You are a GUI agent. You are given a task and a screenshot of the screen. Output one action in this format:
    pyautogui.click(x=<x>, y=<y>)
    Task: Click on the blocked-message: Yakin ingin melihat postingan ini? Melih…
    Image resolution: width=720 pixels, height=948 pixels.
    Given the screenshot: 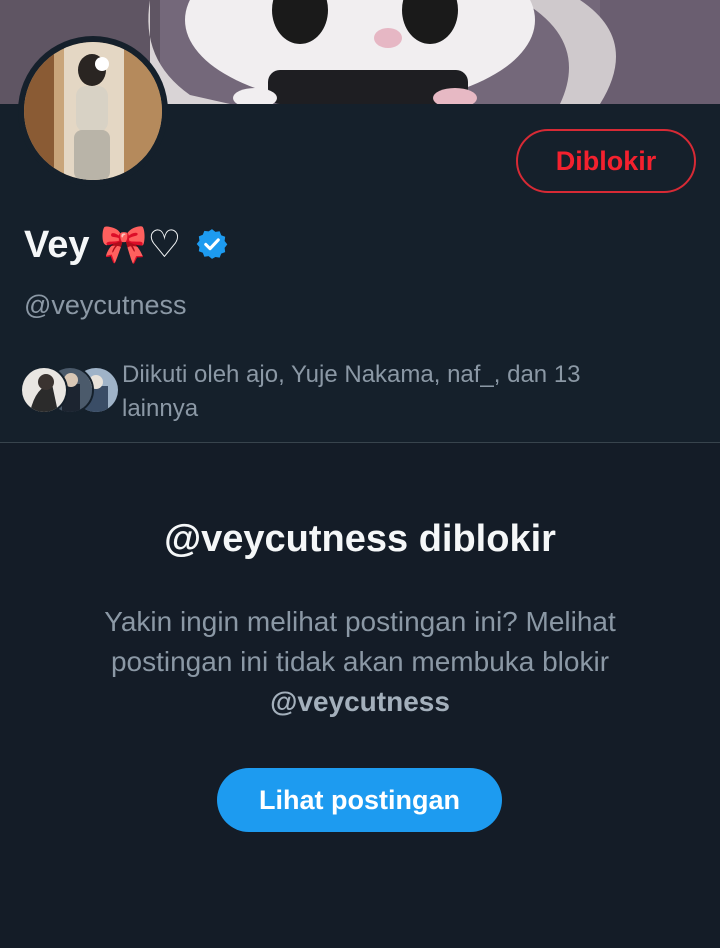 What is the action you would take?
    pyautogui.click(x=360, y=662)
    